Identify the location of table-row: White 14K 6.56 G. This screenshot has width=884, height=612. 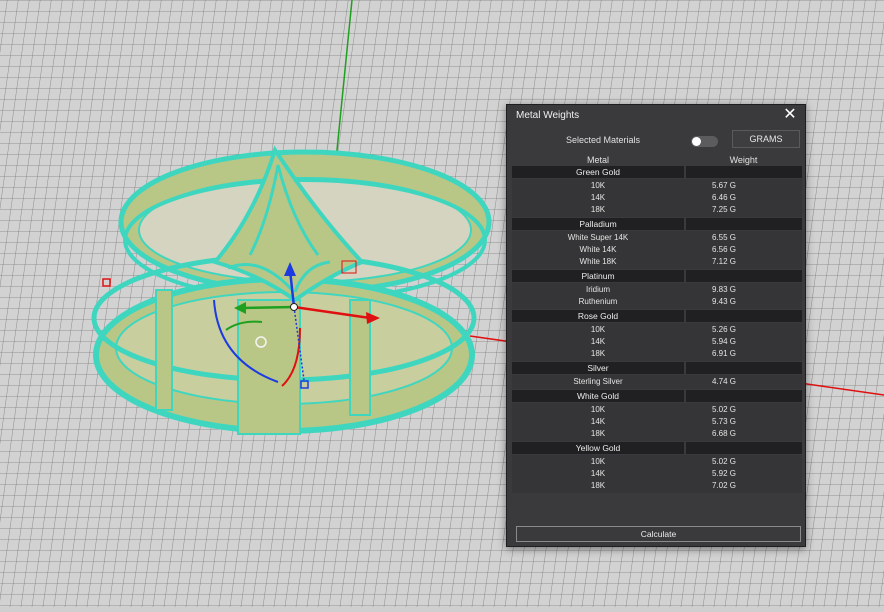
(657, 250).